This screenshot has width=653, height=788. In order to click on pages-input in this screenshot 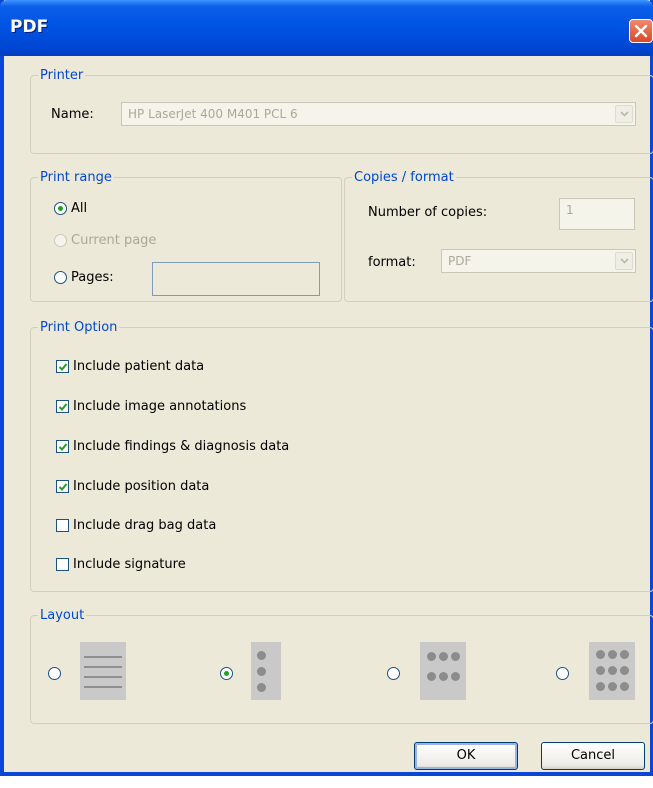, I will do `click(236, 279)`.